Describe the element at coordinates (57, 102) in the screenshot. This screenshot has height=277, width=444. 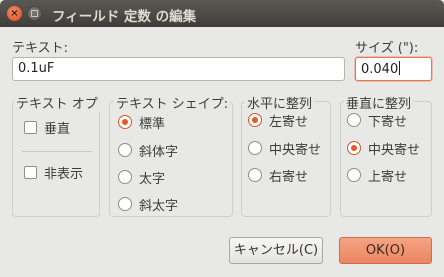
I see `text-options-title: テキスト オプ` at that location.